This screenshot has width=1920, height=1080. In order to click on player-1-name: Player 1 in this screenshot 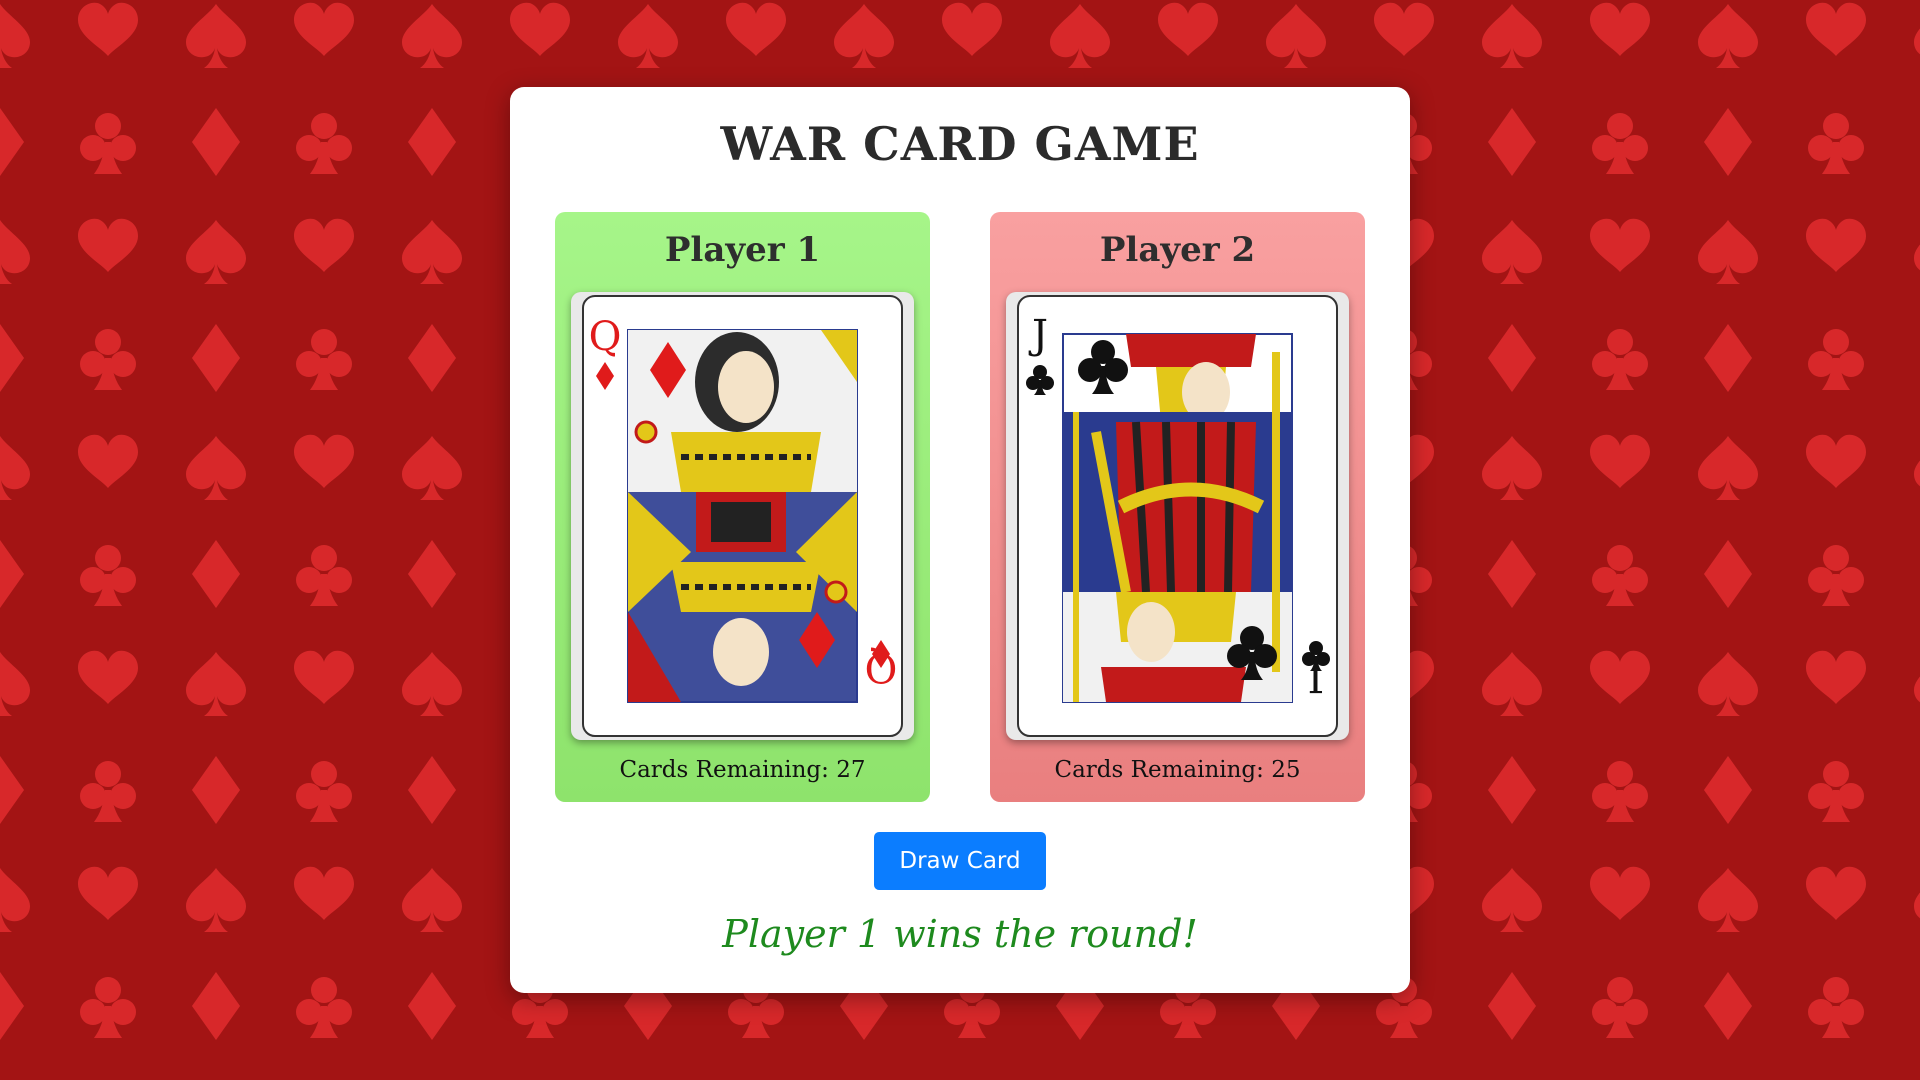, I will do `click(742, 250)`.